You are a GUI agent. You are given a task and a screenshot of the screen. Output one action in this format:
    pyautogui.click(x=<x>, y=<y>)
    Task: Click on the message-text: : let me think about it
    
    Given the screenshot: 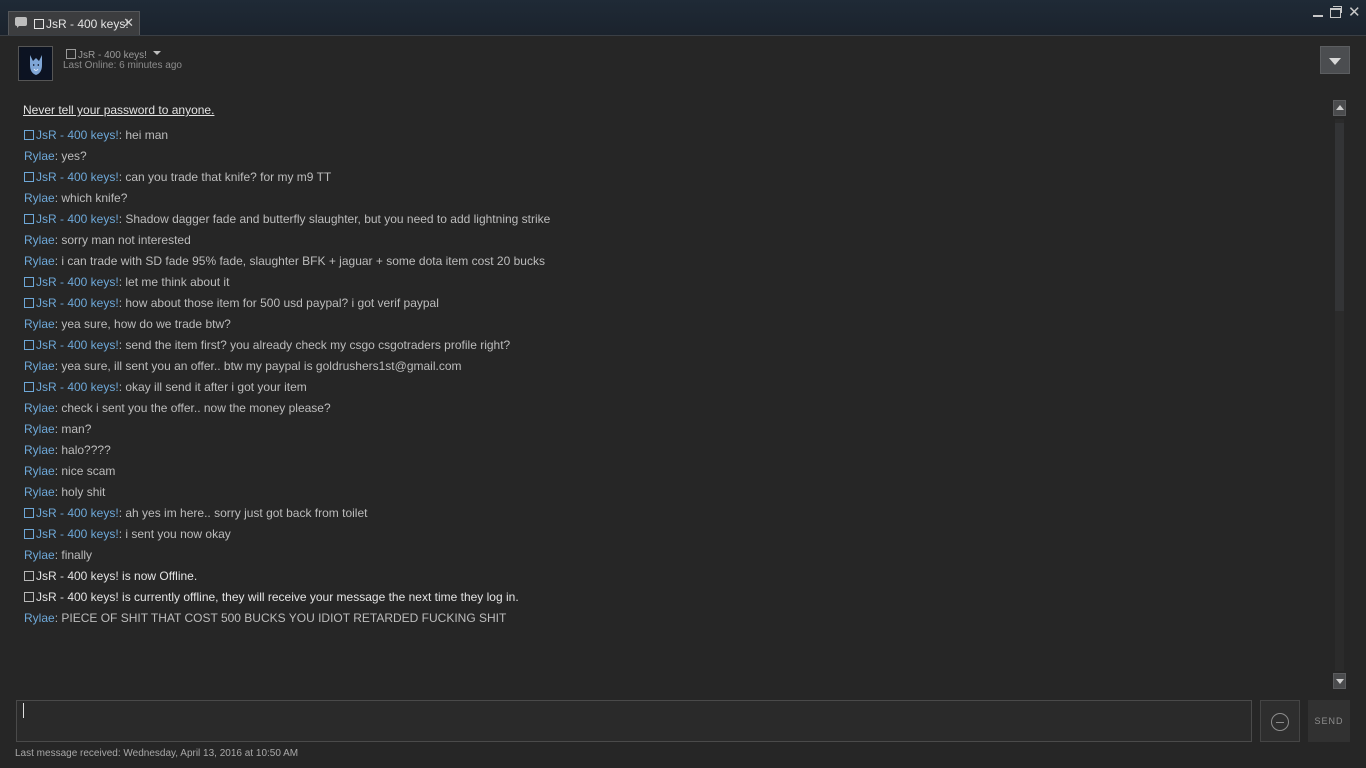 What is the action you would take?
    pyautogui.click(x=174, y=282)
    